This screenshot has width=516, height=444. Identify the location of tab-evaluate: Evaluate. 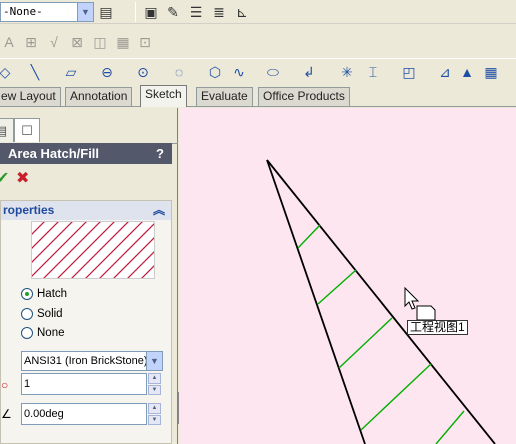
(224, 96).